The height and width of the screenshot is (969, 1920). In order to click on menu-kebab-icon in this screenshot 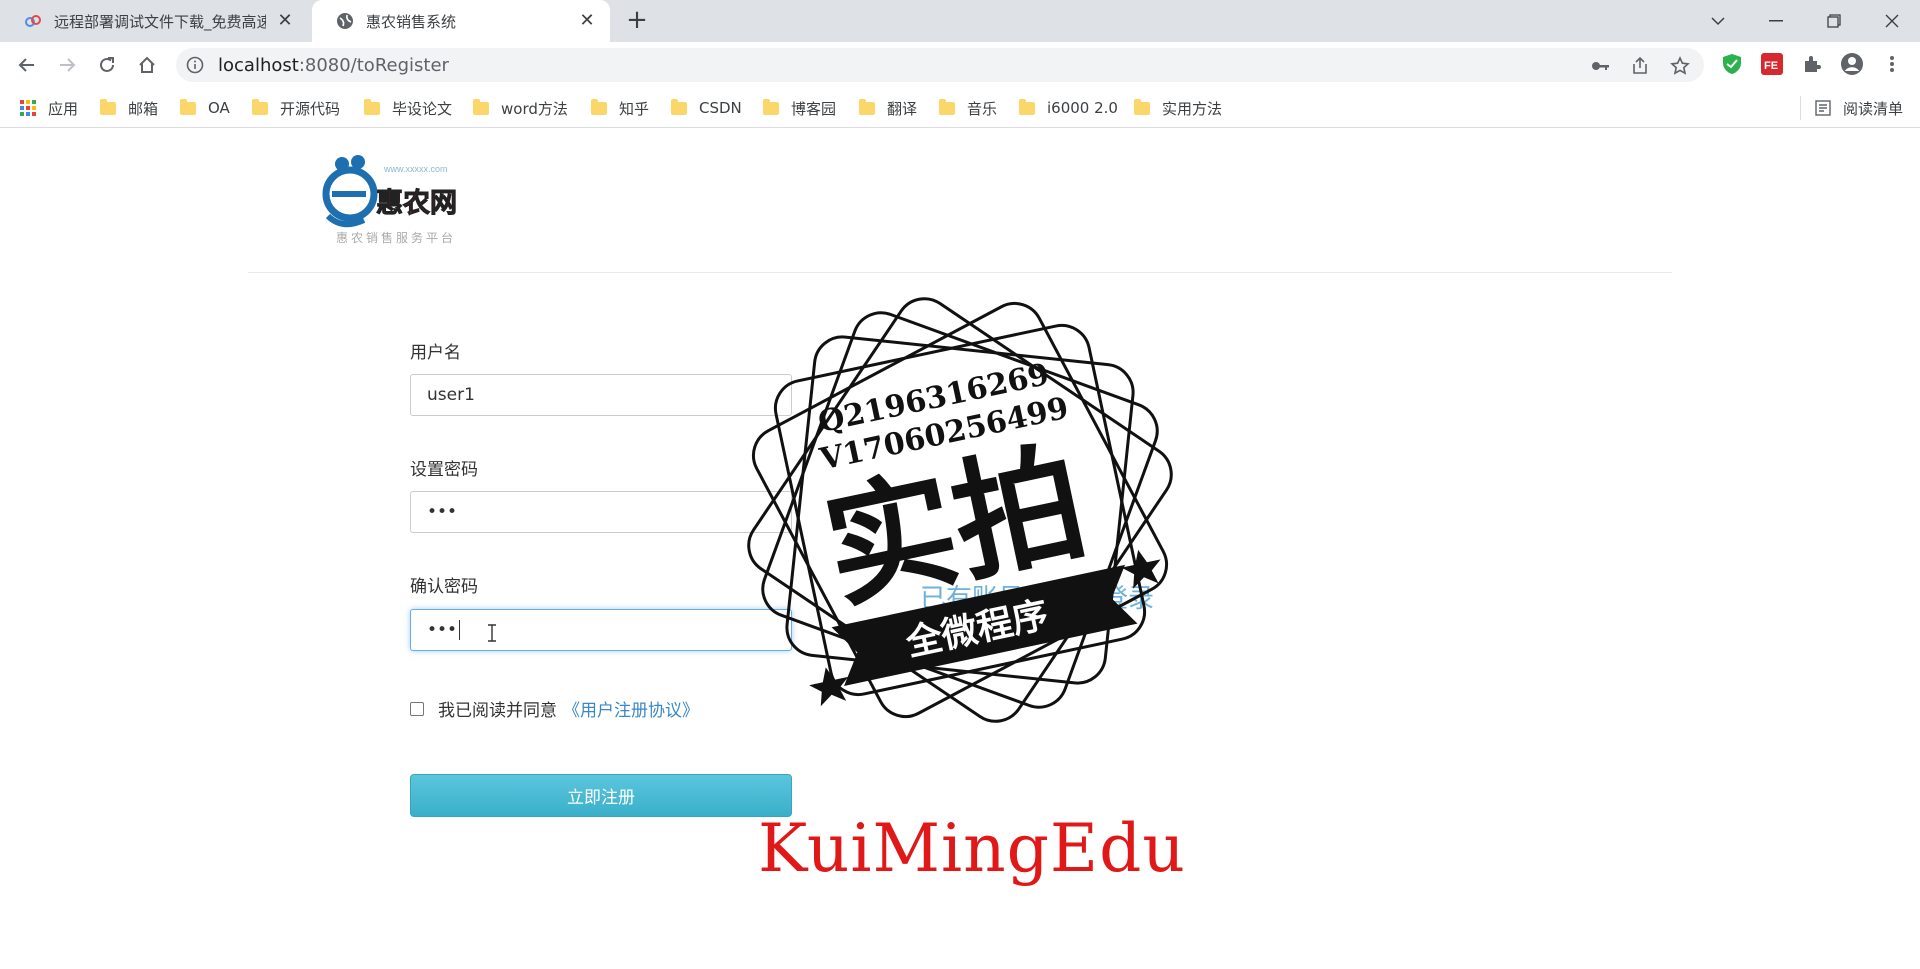, I will do `click(1892, 64)`.